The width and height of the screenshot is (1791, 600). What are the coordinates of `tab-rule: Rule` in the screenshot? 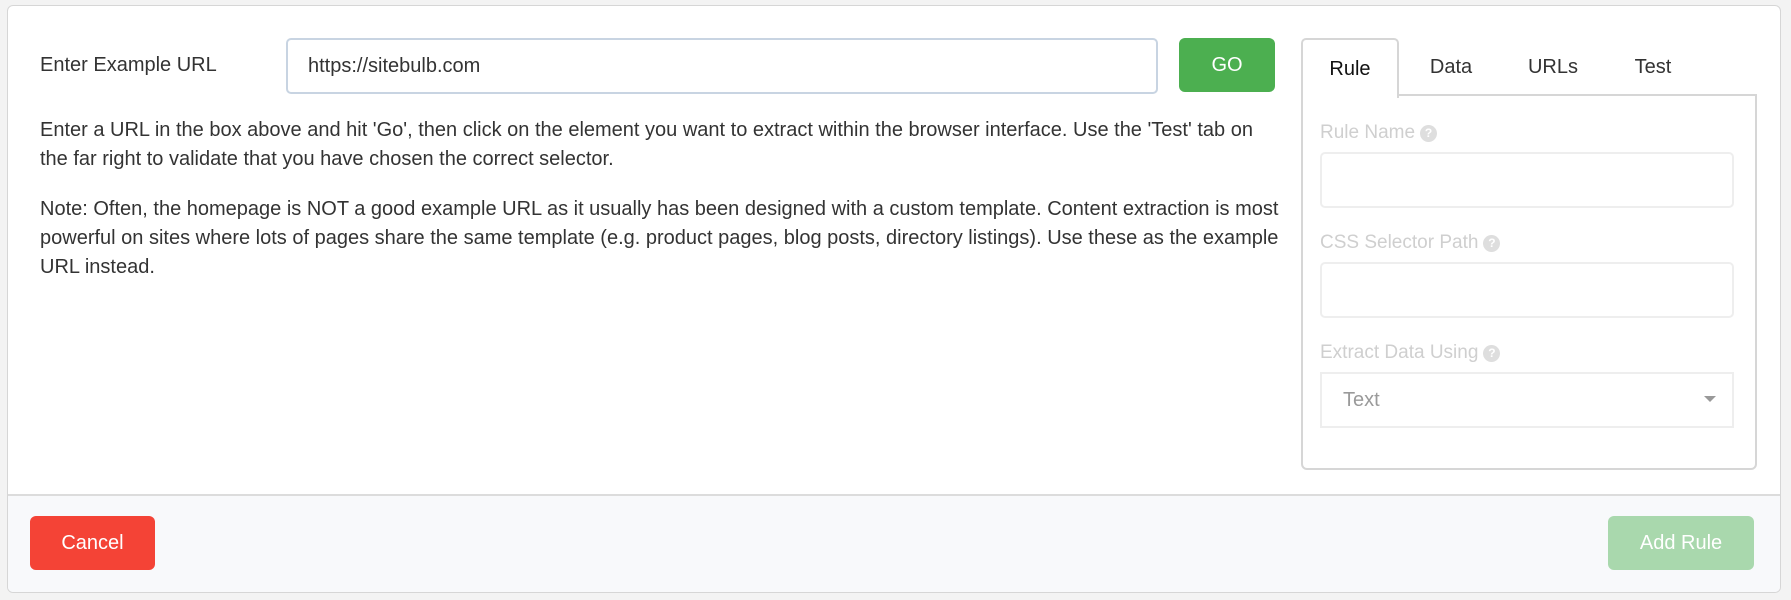 It's located at (1350, 68).